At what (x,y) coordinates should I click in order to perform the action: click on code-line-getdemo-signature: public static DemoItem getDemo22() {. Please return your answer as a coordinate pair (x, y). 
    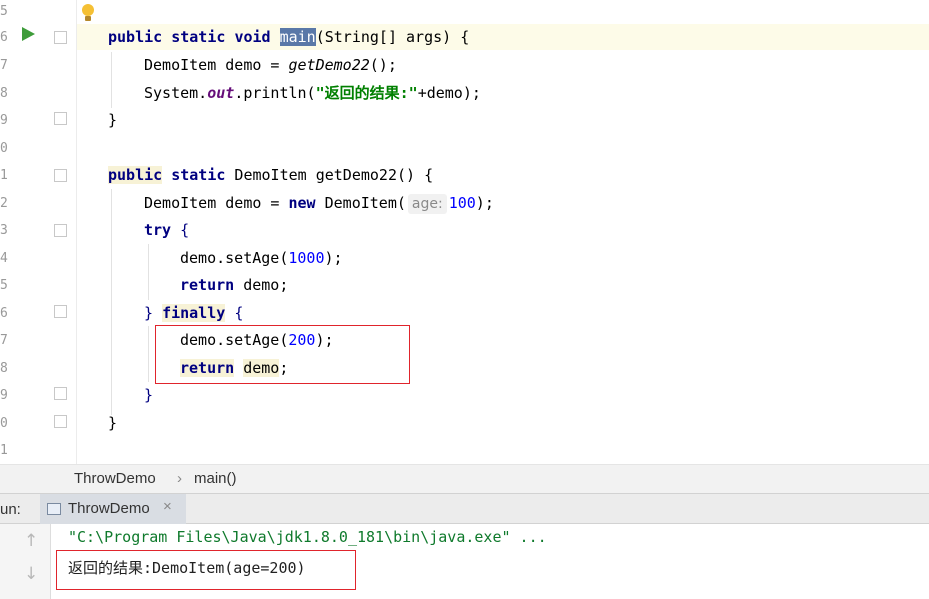
    Looking at the image, I should click on (270, 175).